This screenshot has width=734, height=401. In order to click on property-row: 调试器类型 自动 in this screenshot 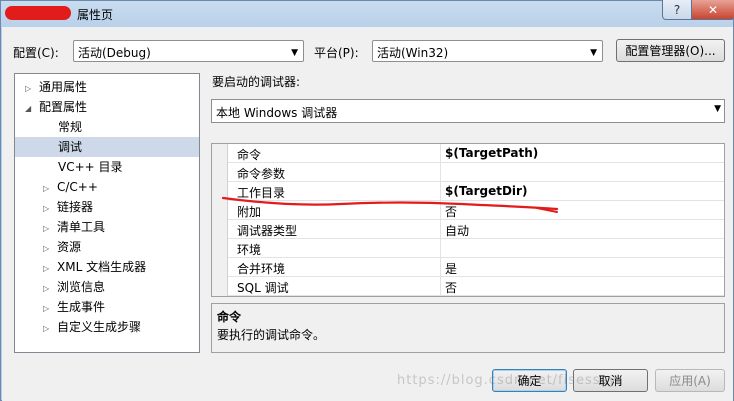, I will do `click(476, 229)`.